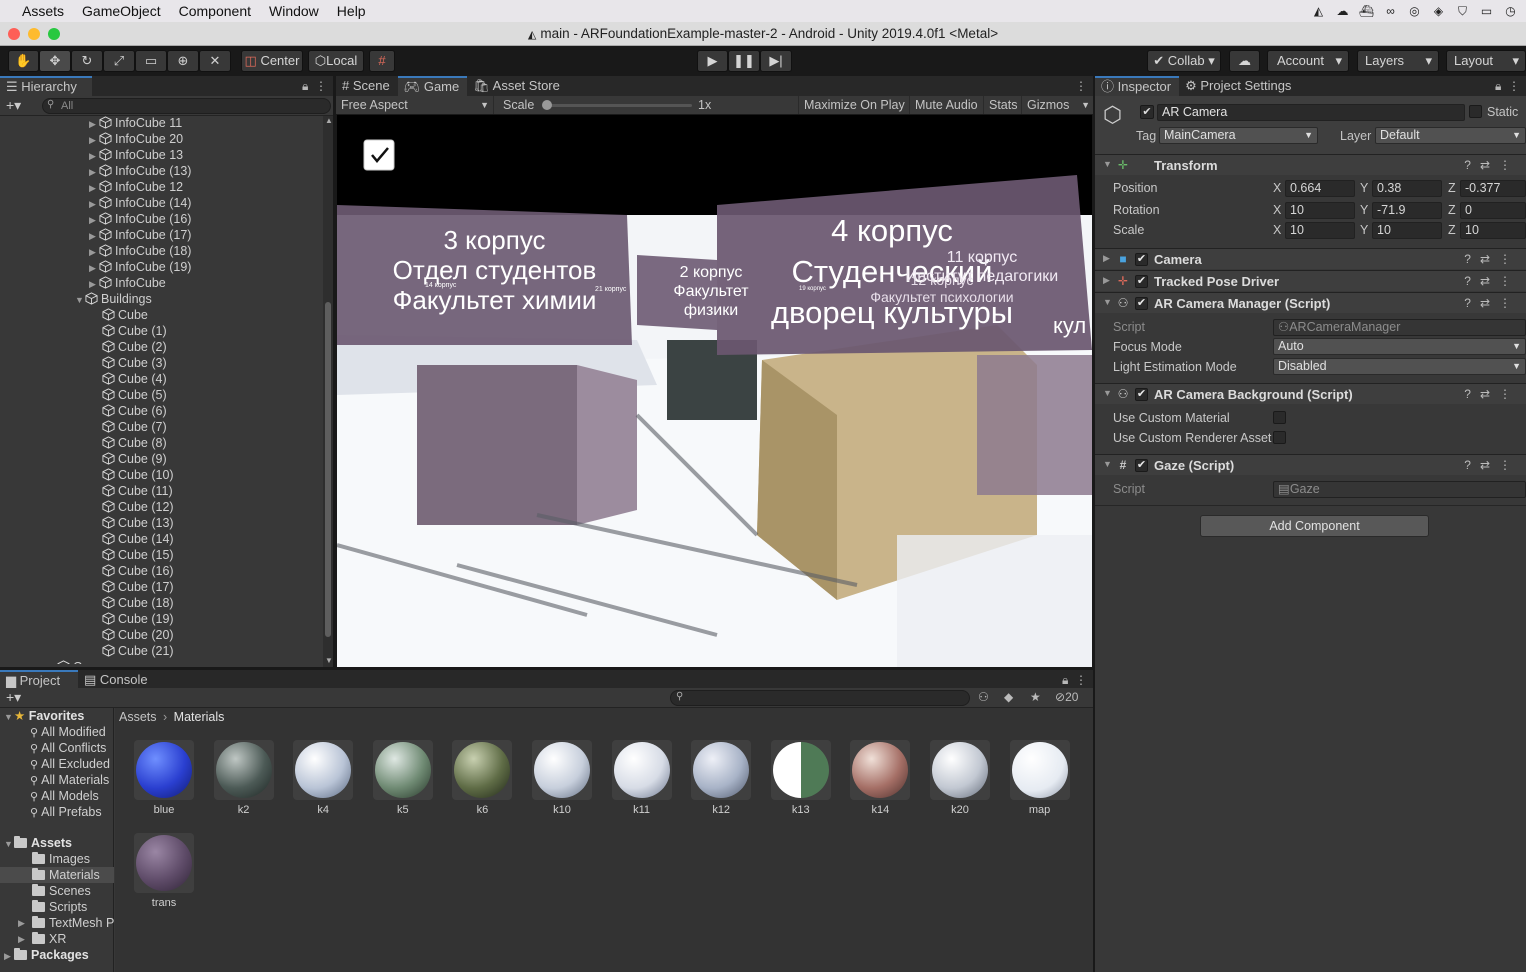 Image resolution: width=1526 pixels, height=972 pixels. Describe the element at coordinates (1310, 280) in the screenshot. I see `tracked-pose-driver-header: ▶ ✛ ✔ Tracked Pose Driver ?⇄⋮` at that location.